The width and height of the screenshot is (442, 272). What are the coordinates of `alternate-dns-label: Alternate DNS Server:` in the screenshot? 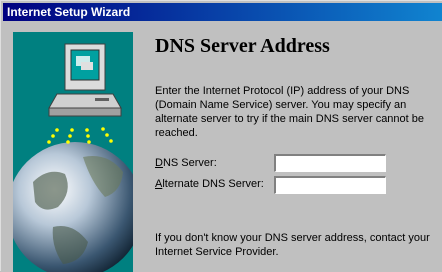 It's located at (209, 184).